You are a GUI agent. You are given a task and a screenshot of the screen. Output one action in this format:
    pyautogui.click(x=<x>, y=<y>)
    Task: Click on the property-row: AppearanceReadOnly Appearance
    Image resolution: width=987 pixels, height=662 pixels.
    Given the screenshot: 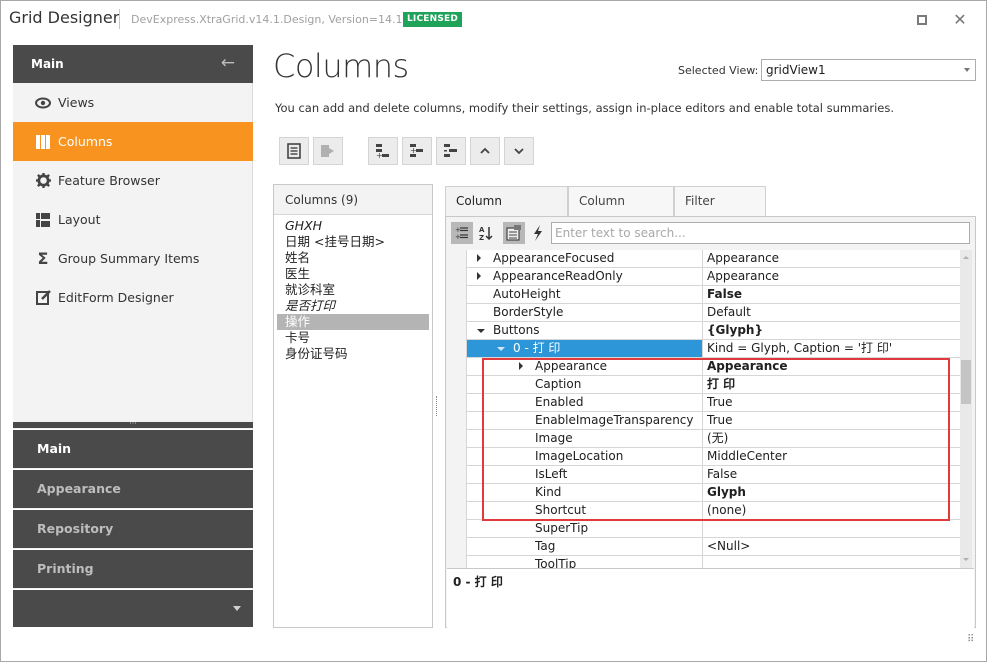 What is the action you would take?
    pyautogui.click(x=713, y=277)
    